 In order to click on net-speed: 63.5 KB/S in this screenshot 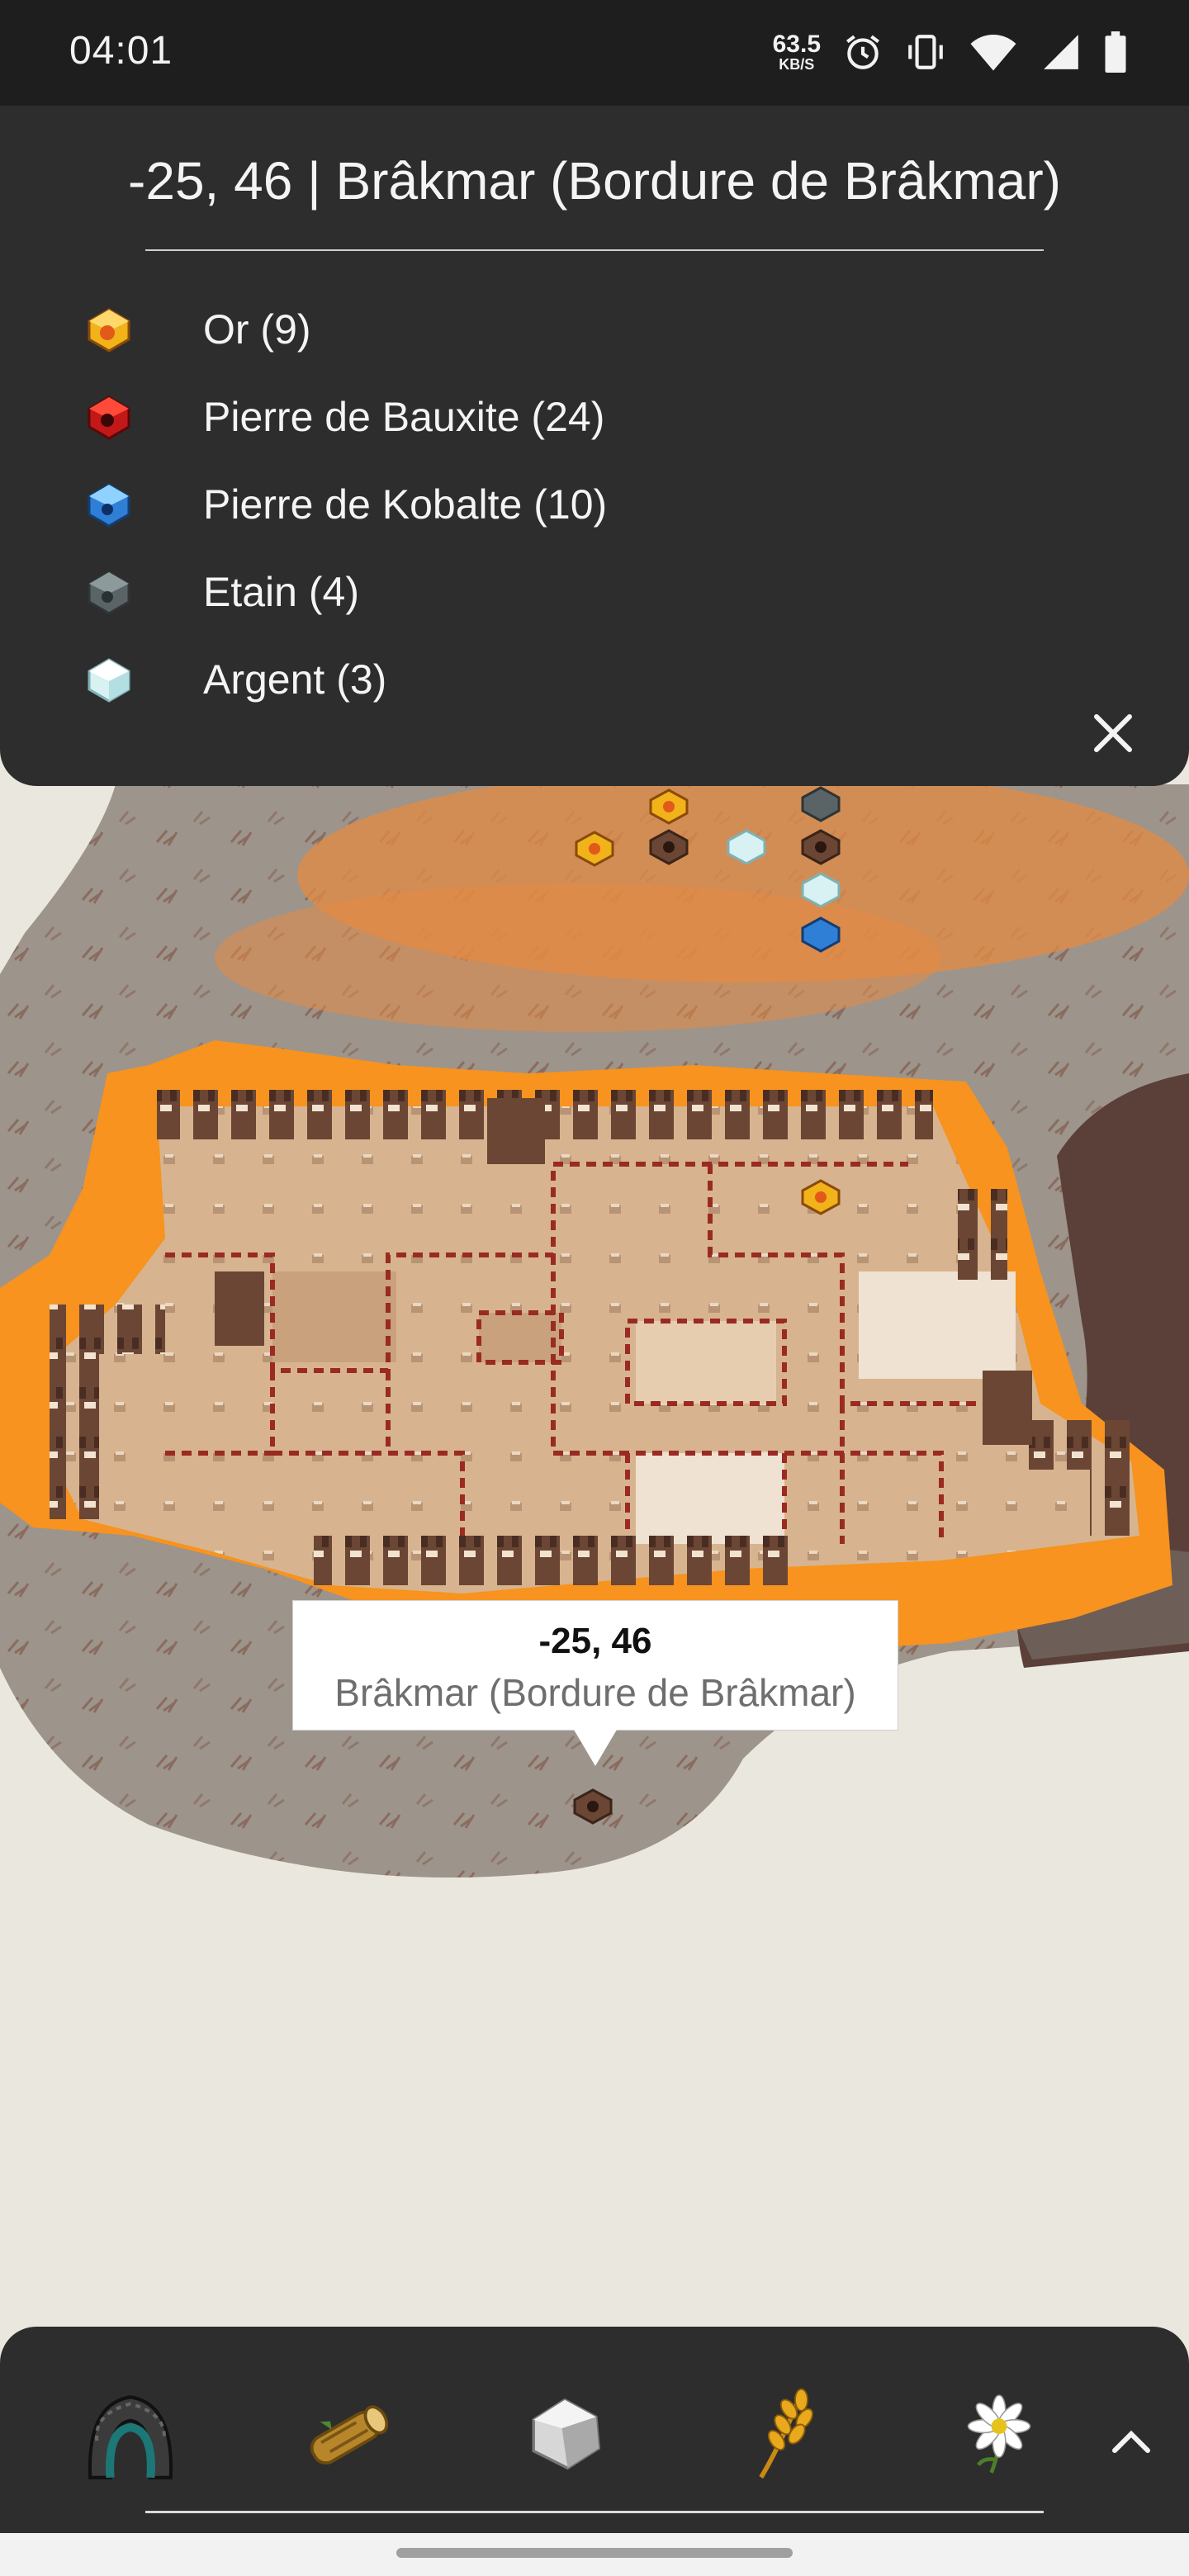, I will do `click(796, 52)`.